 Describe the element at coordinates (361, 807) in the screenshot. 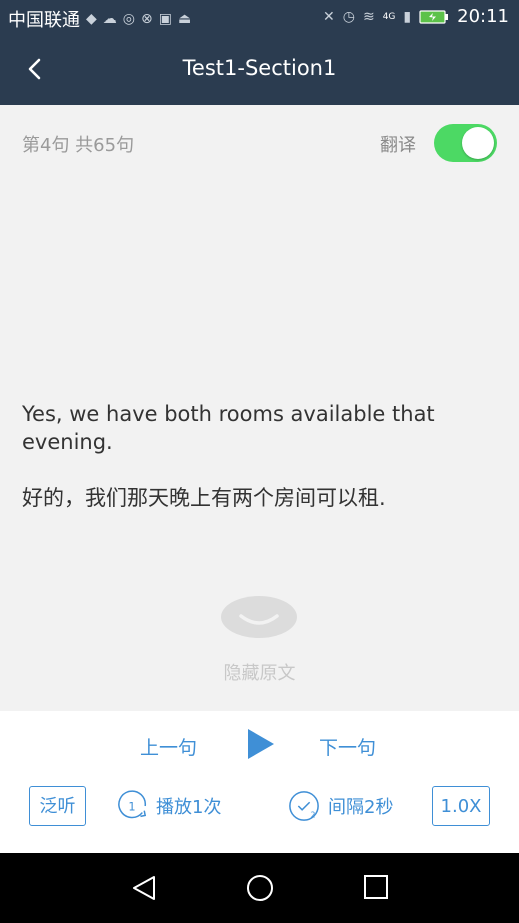

I see `interval-label: 间隔2秒` at that location.